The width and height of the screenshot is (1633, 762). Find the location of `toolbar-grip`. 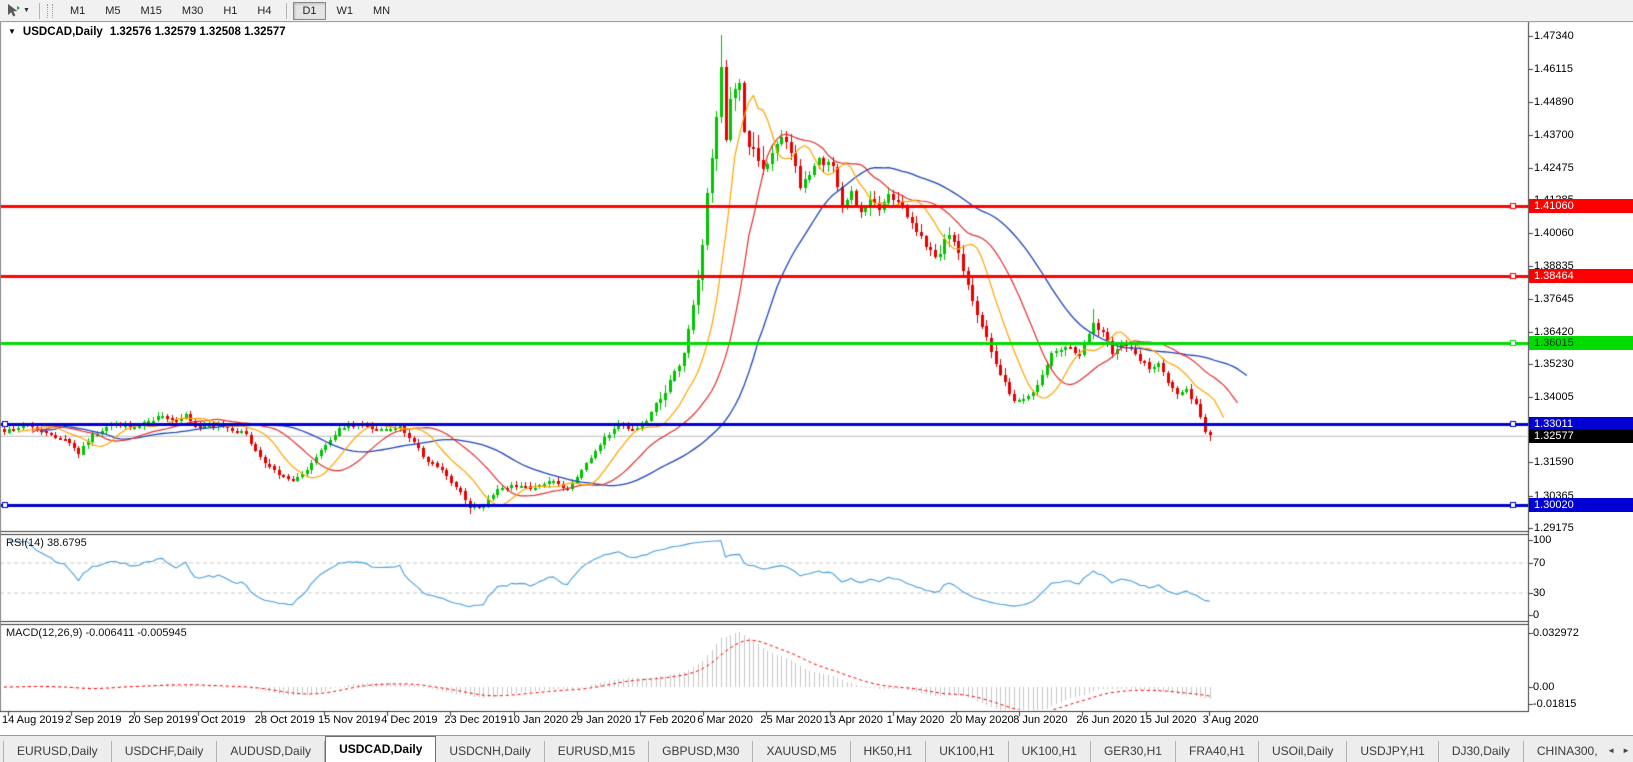

toolbar-grip is located at coordinates (49, 10).